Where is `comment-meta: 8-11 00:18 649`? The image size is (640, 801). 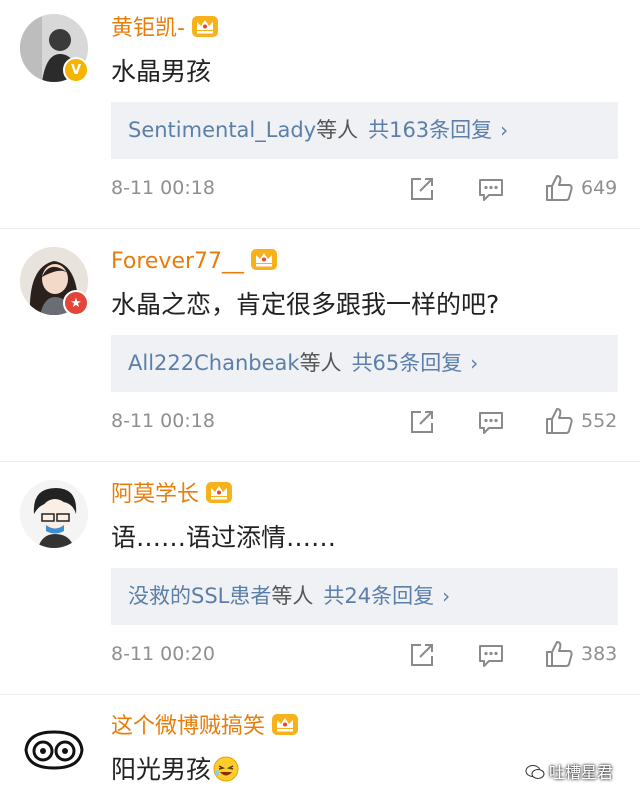
comment-meta: 8-11 00:18 649 is located at coordinates (366, 188).